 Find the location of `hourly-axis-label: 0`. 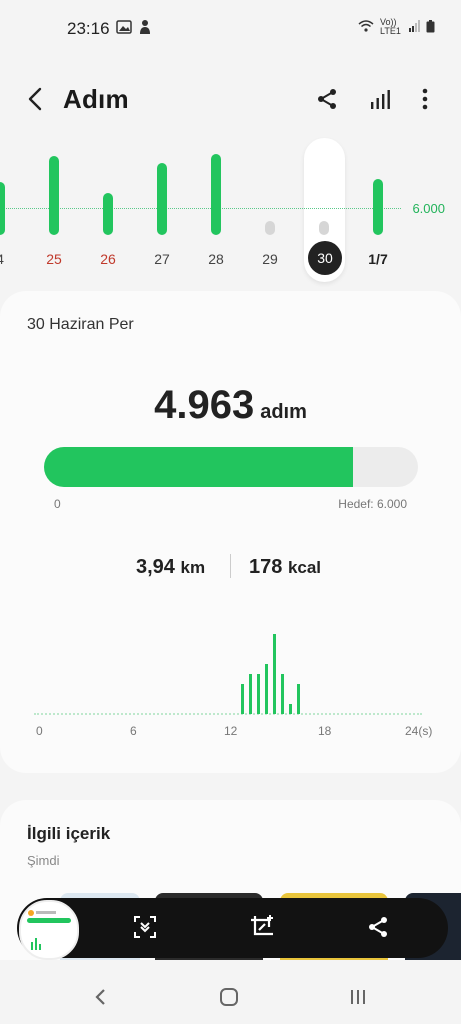

hourly-axis-label: 0 is located at coordinates (39, 731).